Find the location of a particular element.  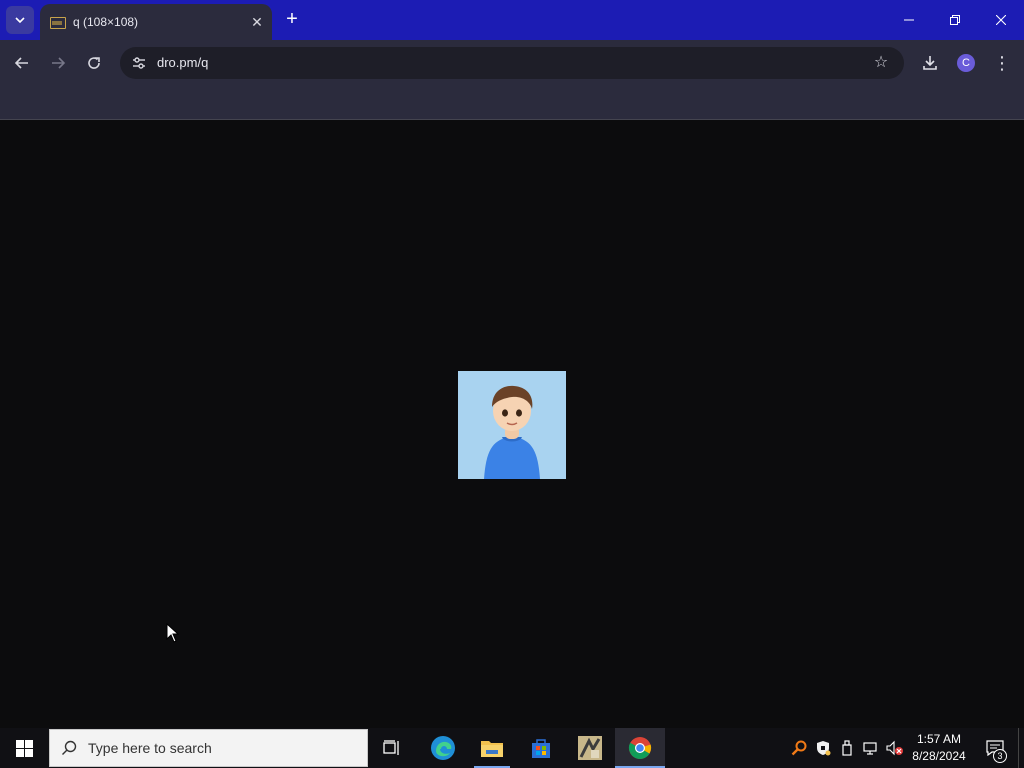

chevron-down-icon is located at coordinates (20, 20).